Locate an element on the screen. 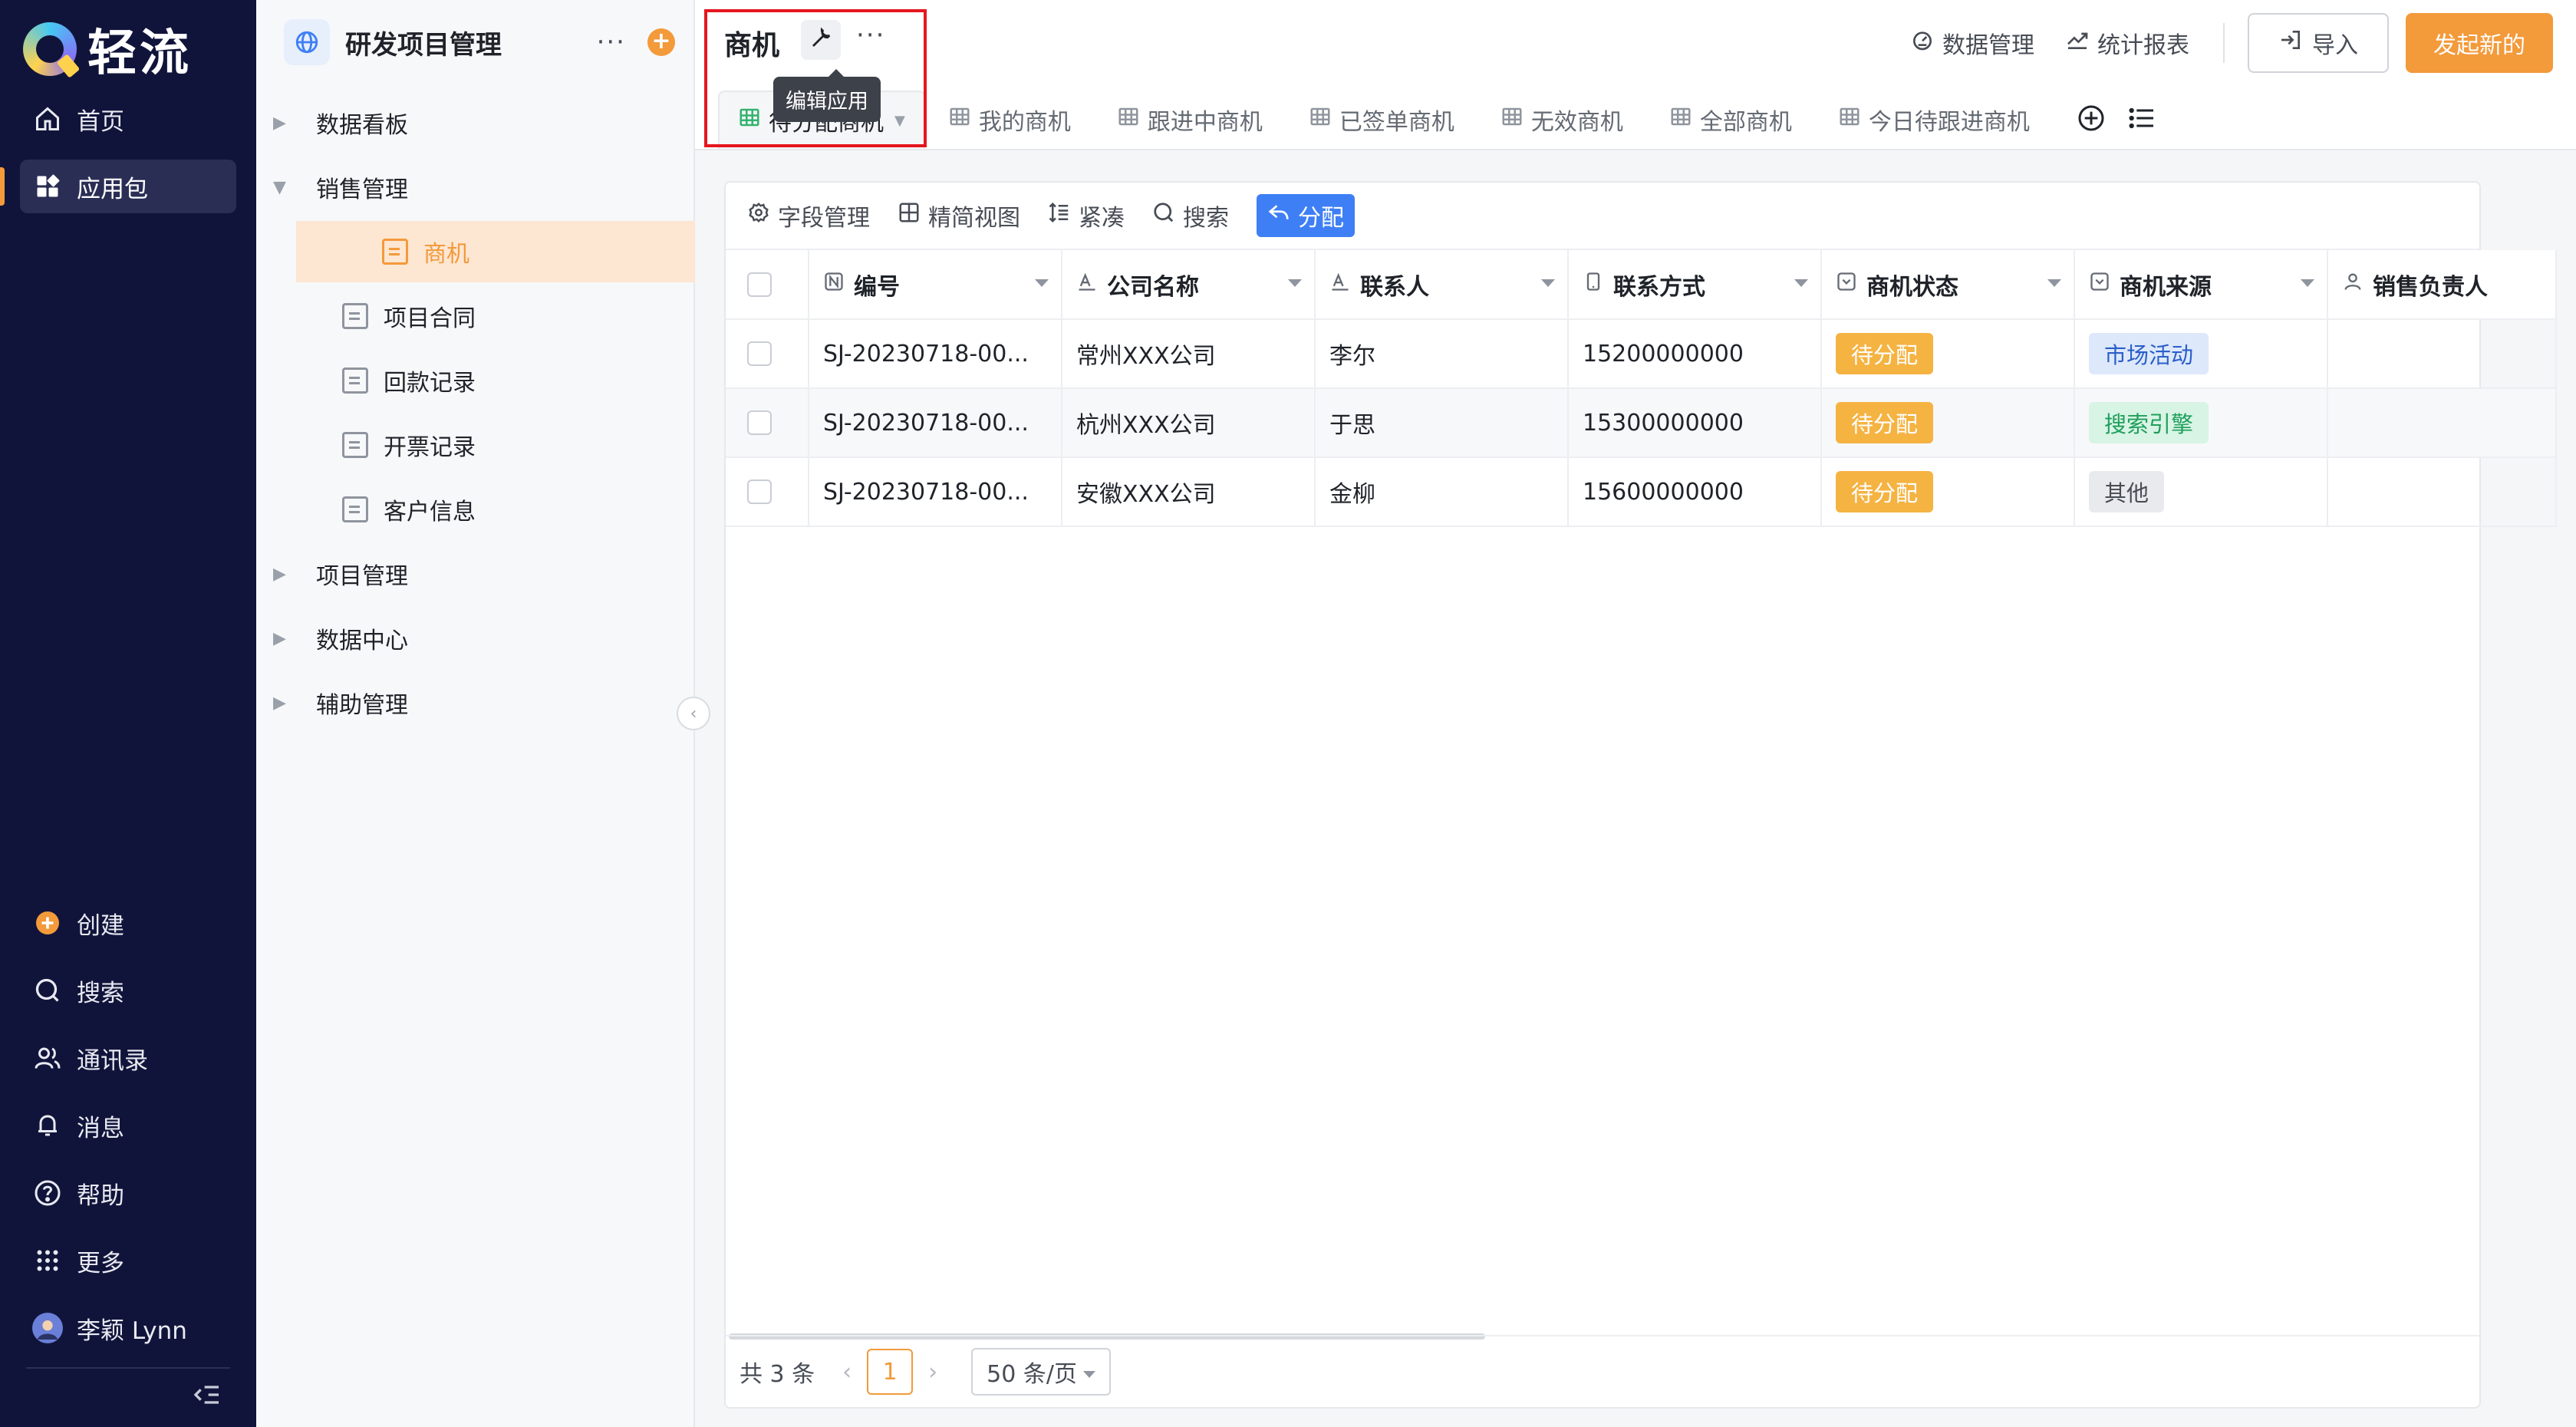 The width and height of the screenshot is (2576, 1427). nav-user: 李颖 Lynn is located at coordinates (128, 1328).